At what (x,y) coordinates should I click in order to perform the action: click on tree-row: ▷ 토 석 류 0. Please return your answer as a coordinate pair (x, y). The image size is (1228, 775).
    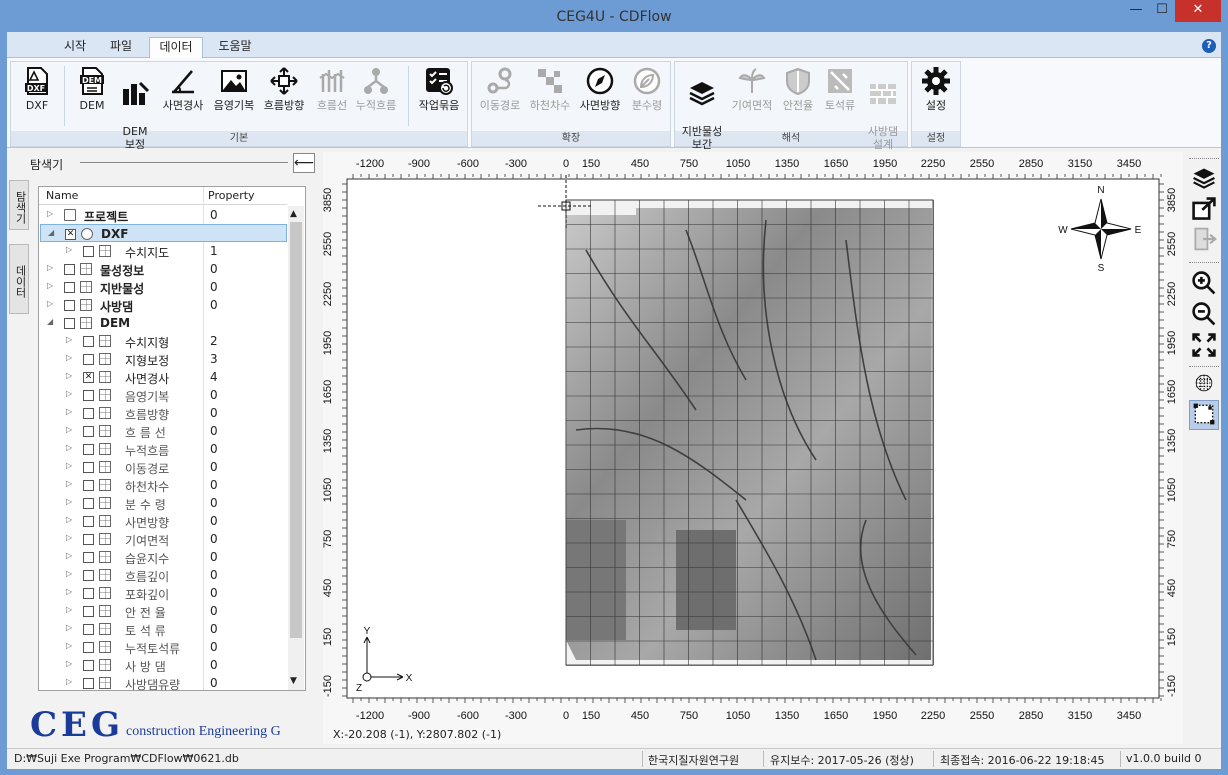
    Looking at the image, I should click on (163, 629).